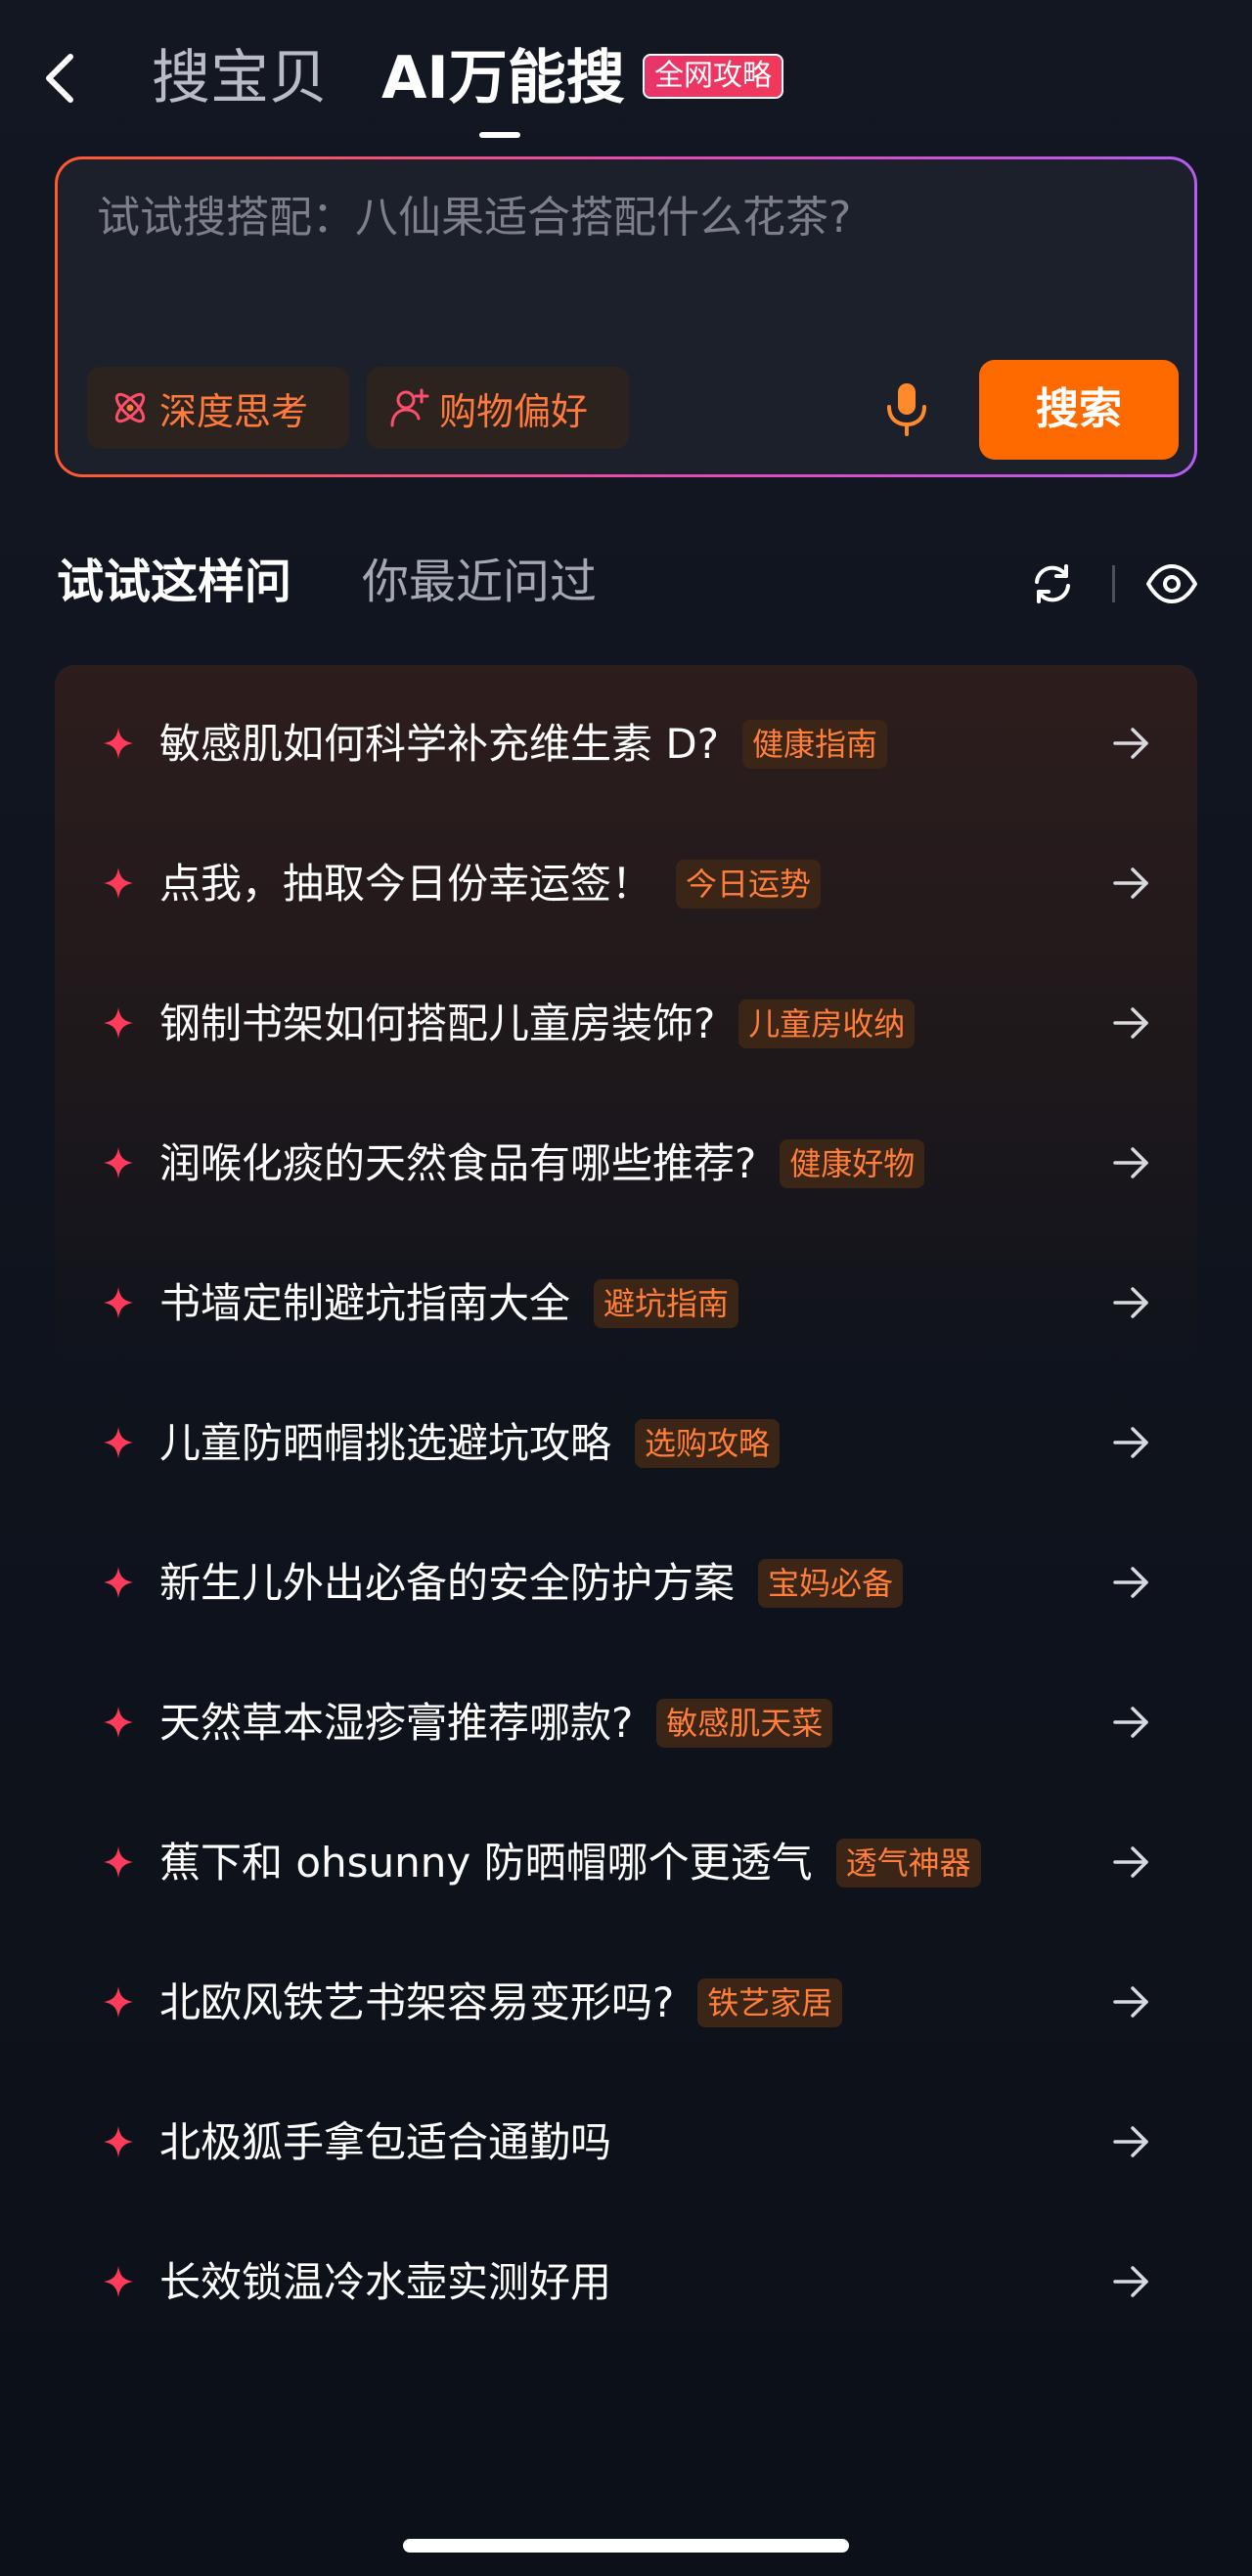  Describe the element at coordinates (406, 884) in the screenshot. I see `suggestion-question: 点我，抽取今日份幸运签！` at that location.